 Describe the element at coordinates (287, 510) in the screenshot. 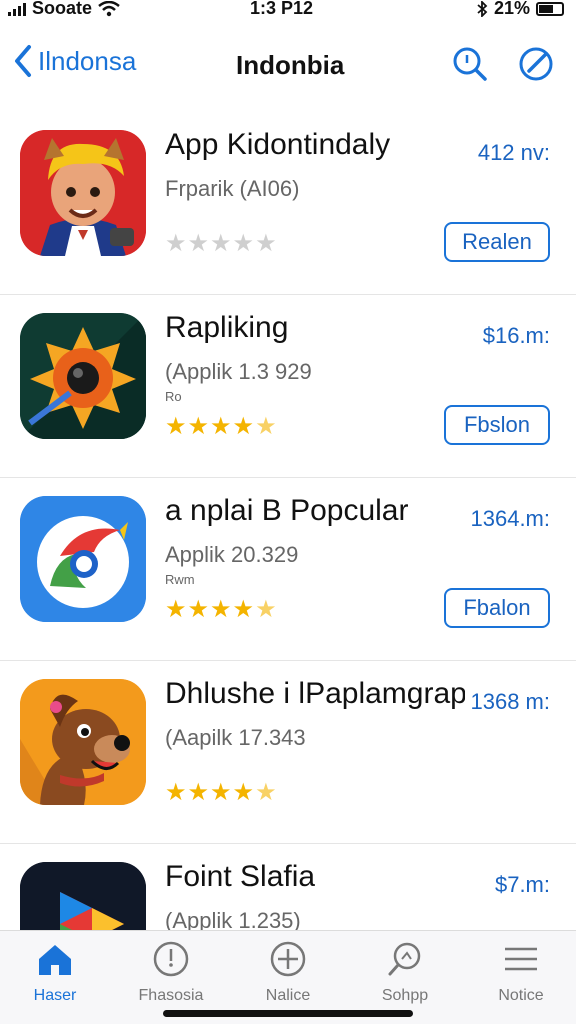

I see `app-name: a nplai B Popcular` at that location.